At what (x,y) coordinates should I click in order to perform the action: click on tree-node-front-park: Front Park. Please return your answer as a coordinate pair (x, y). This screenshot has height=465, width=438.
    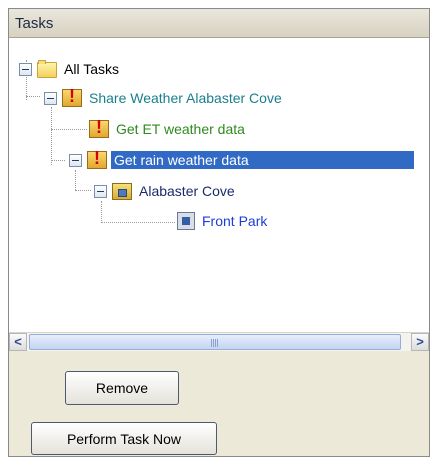
    Looking at the image, I should click on (223, 221).